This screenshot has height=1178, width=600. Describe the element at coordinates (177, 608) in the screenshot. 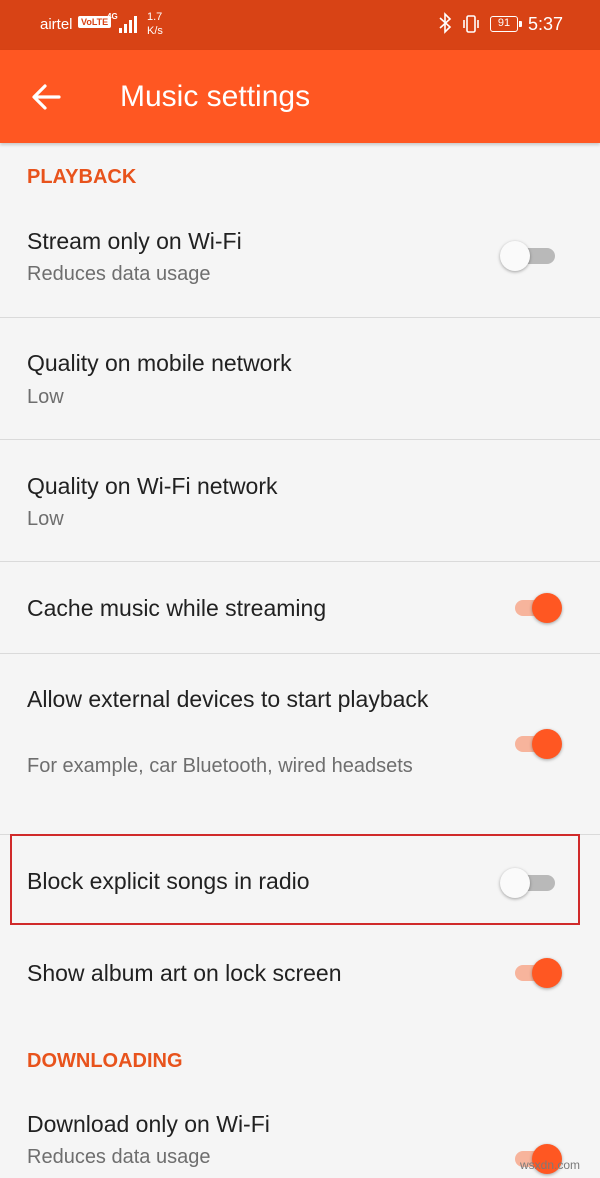

I see `setting-title: Cache music while streaming` at that location.